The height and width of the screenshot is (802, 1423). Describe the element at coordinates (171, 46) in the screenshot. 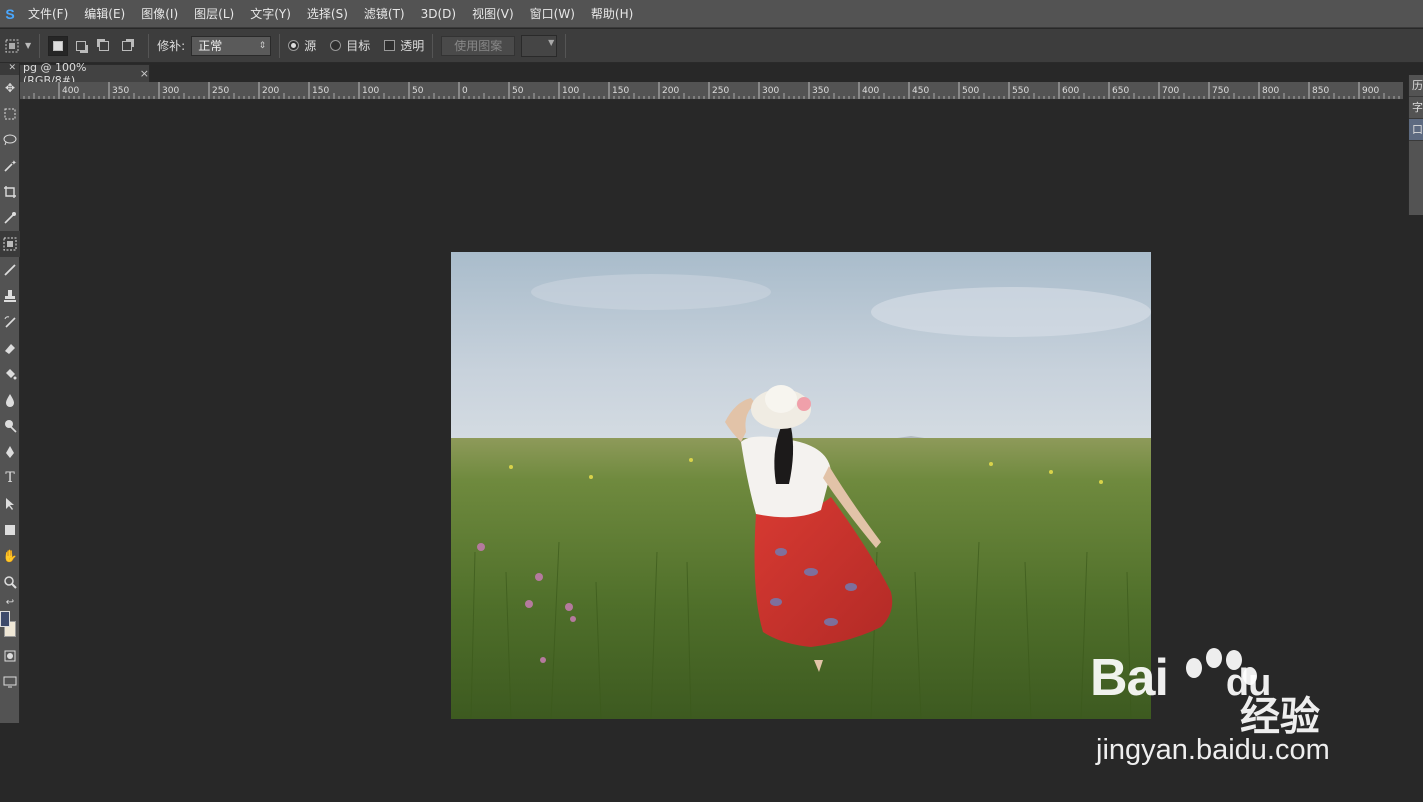

I see `patch-label: 修补:` at that location.